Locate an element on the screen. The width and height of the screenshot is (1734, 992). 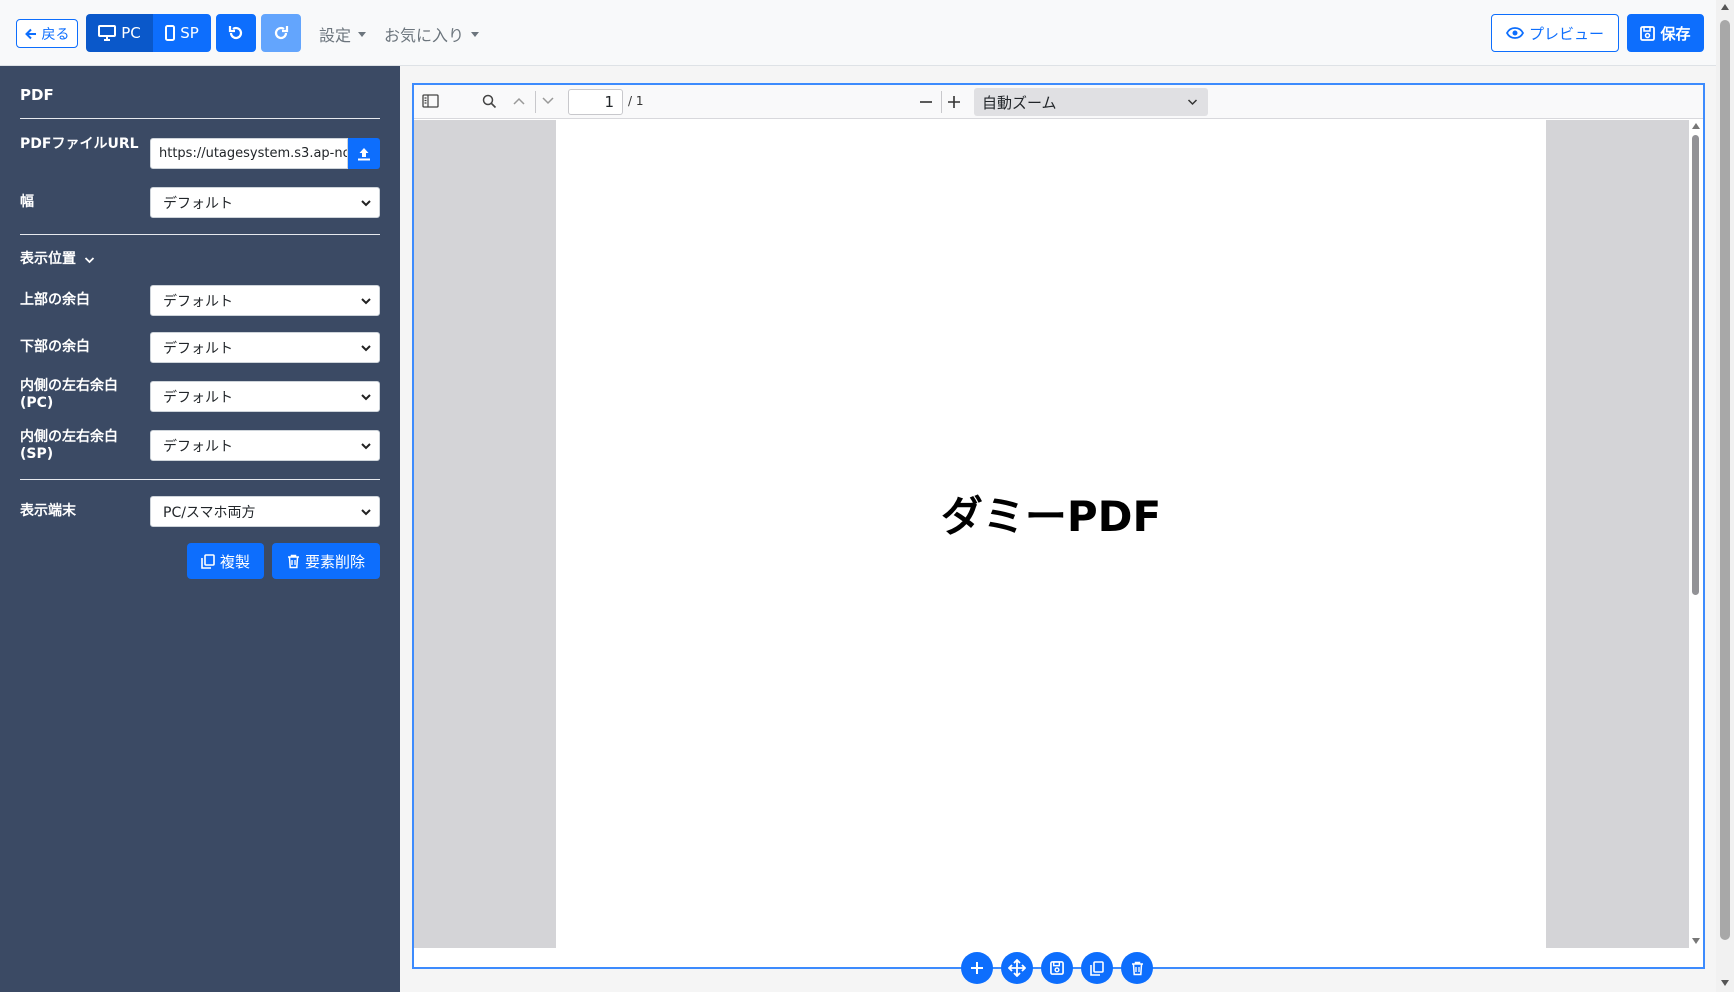
top-margin-label: 上部の余白 is located at coordinates (55, 300).